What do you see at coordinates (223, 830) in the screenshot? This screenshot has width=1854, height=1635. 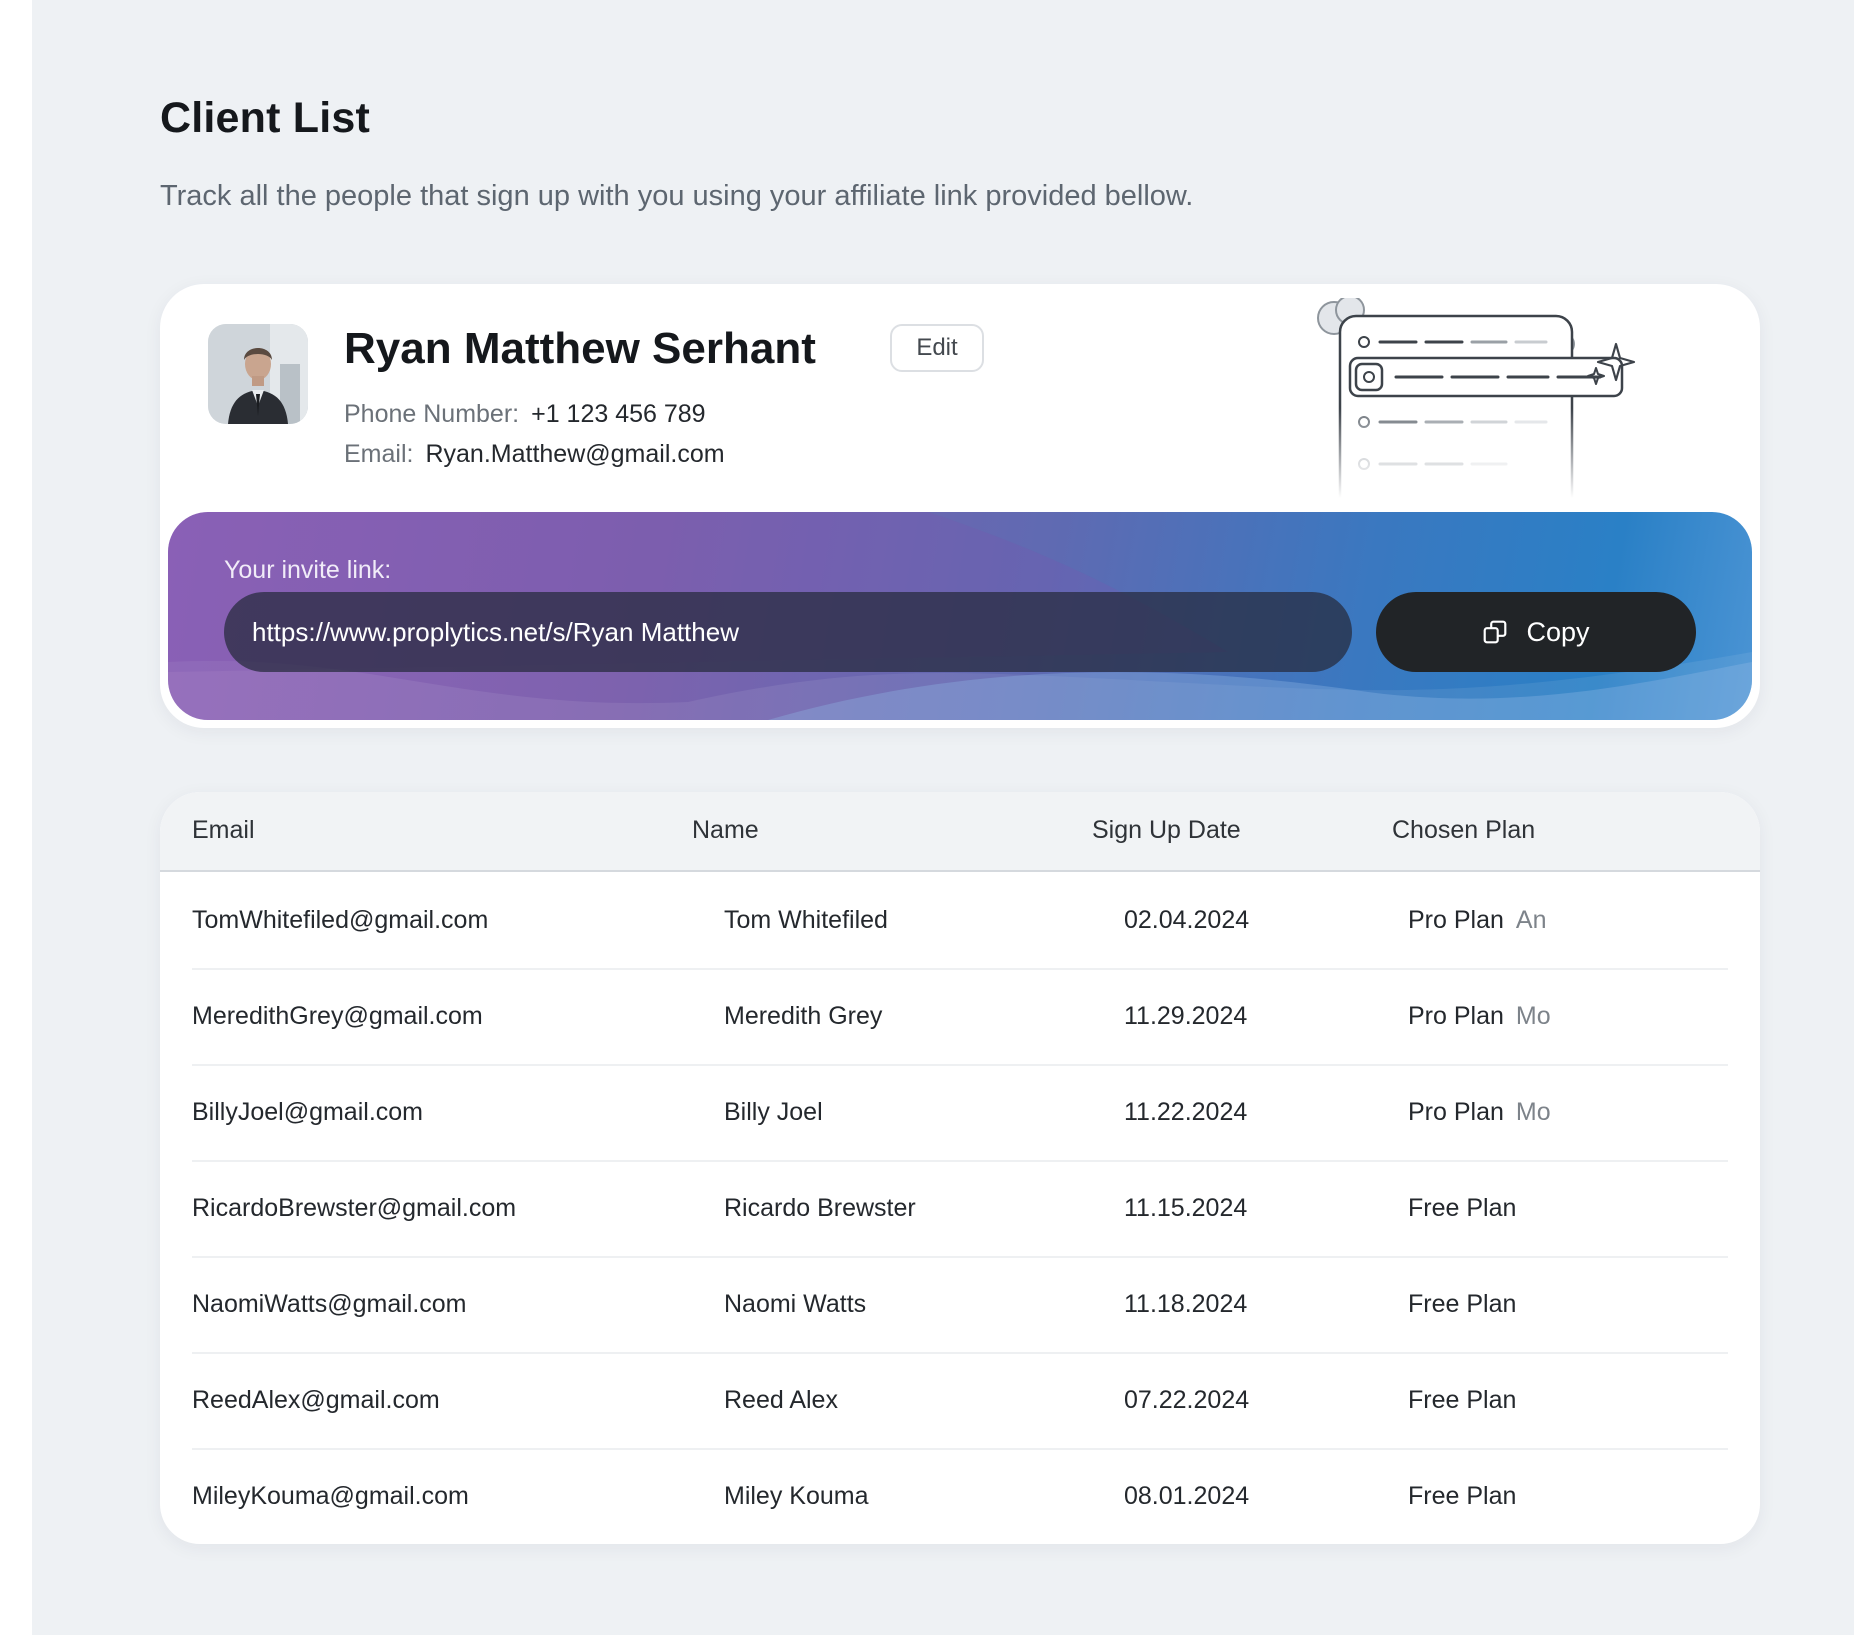 I see `column-header-email: Email` at bounding box center [223, 830].